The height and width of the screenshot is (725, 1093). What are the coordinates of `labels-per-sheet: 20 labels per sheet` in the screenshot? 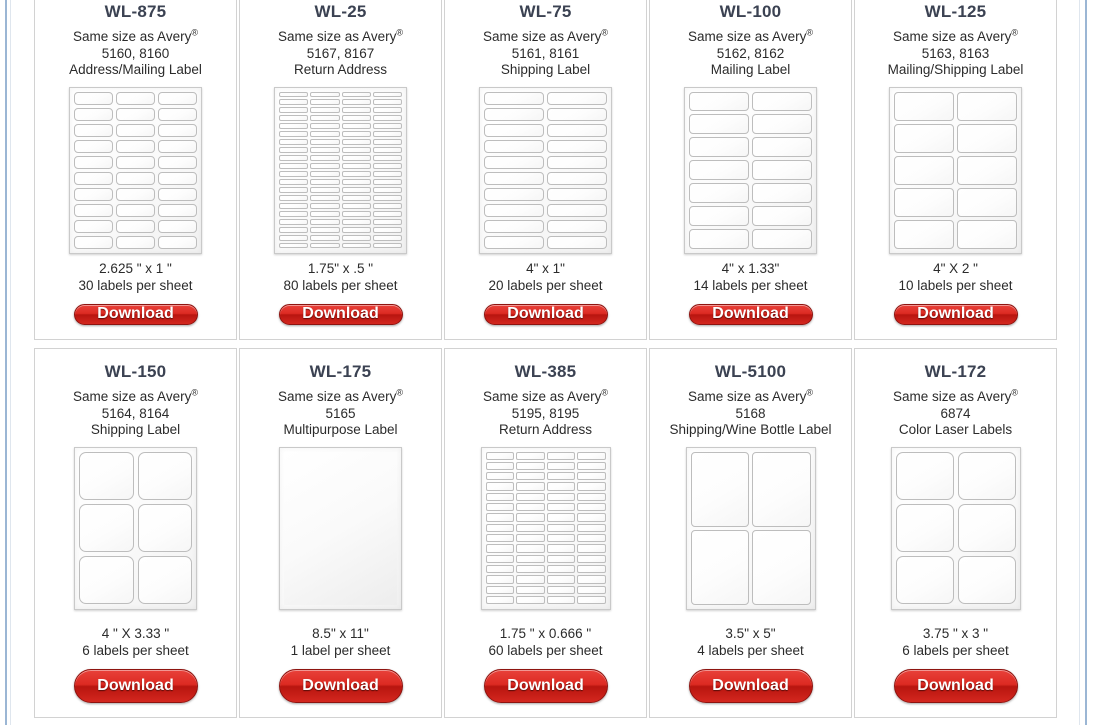 It's located at (545, 285).